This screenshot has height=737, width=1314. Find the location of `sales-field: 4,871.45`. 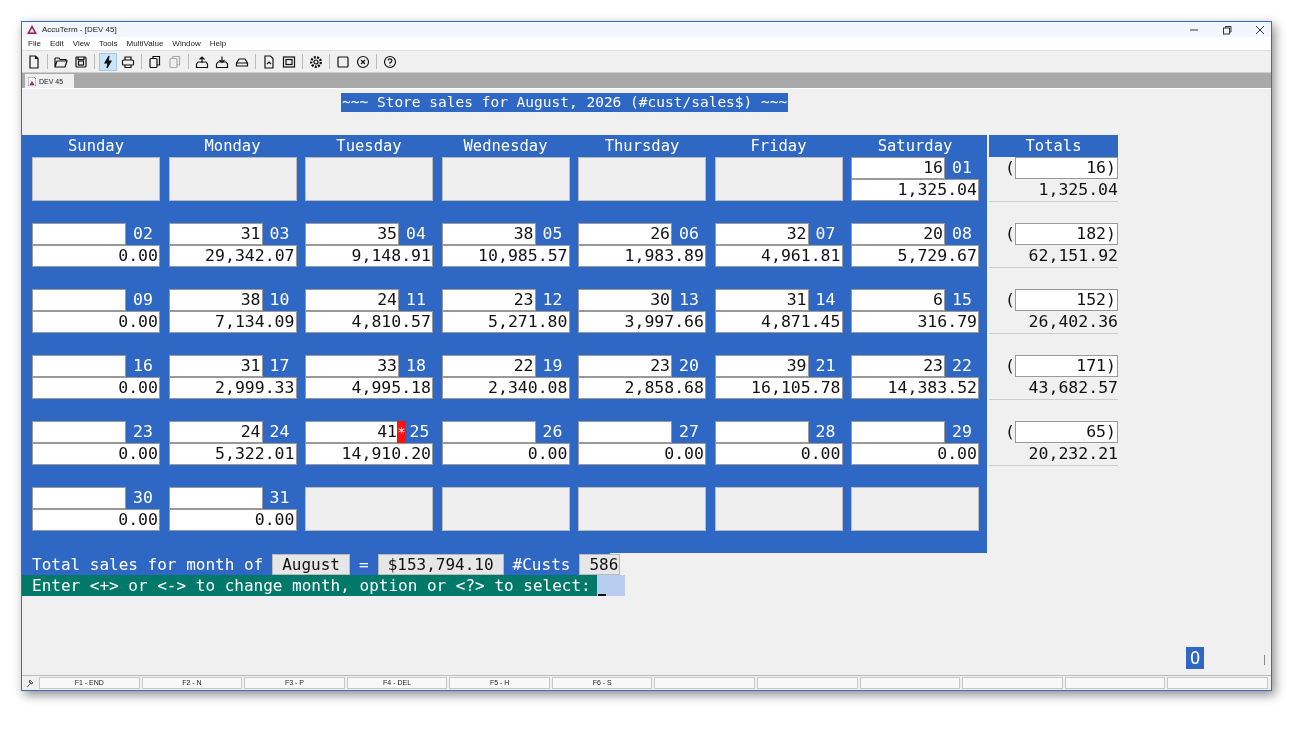

sales-field: 4,871.45 is located at coordinates (778, 322).